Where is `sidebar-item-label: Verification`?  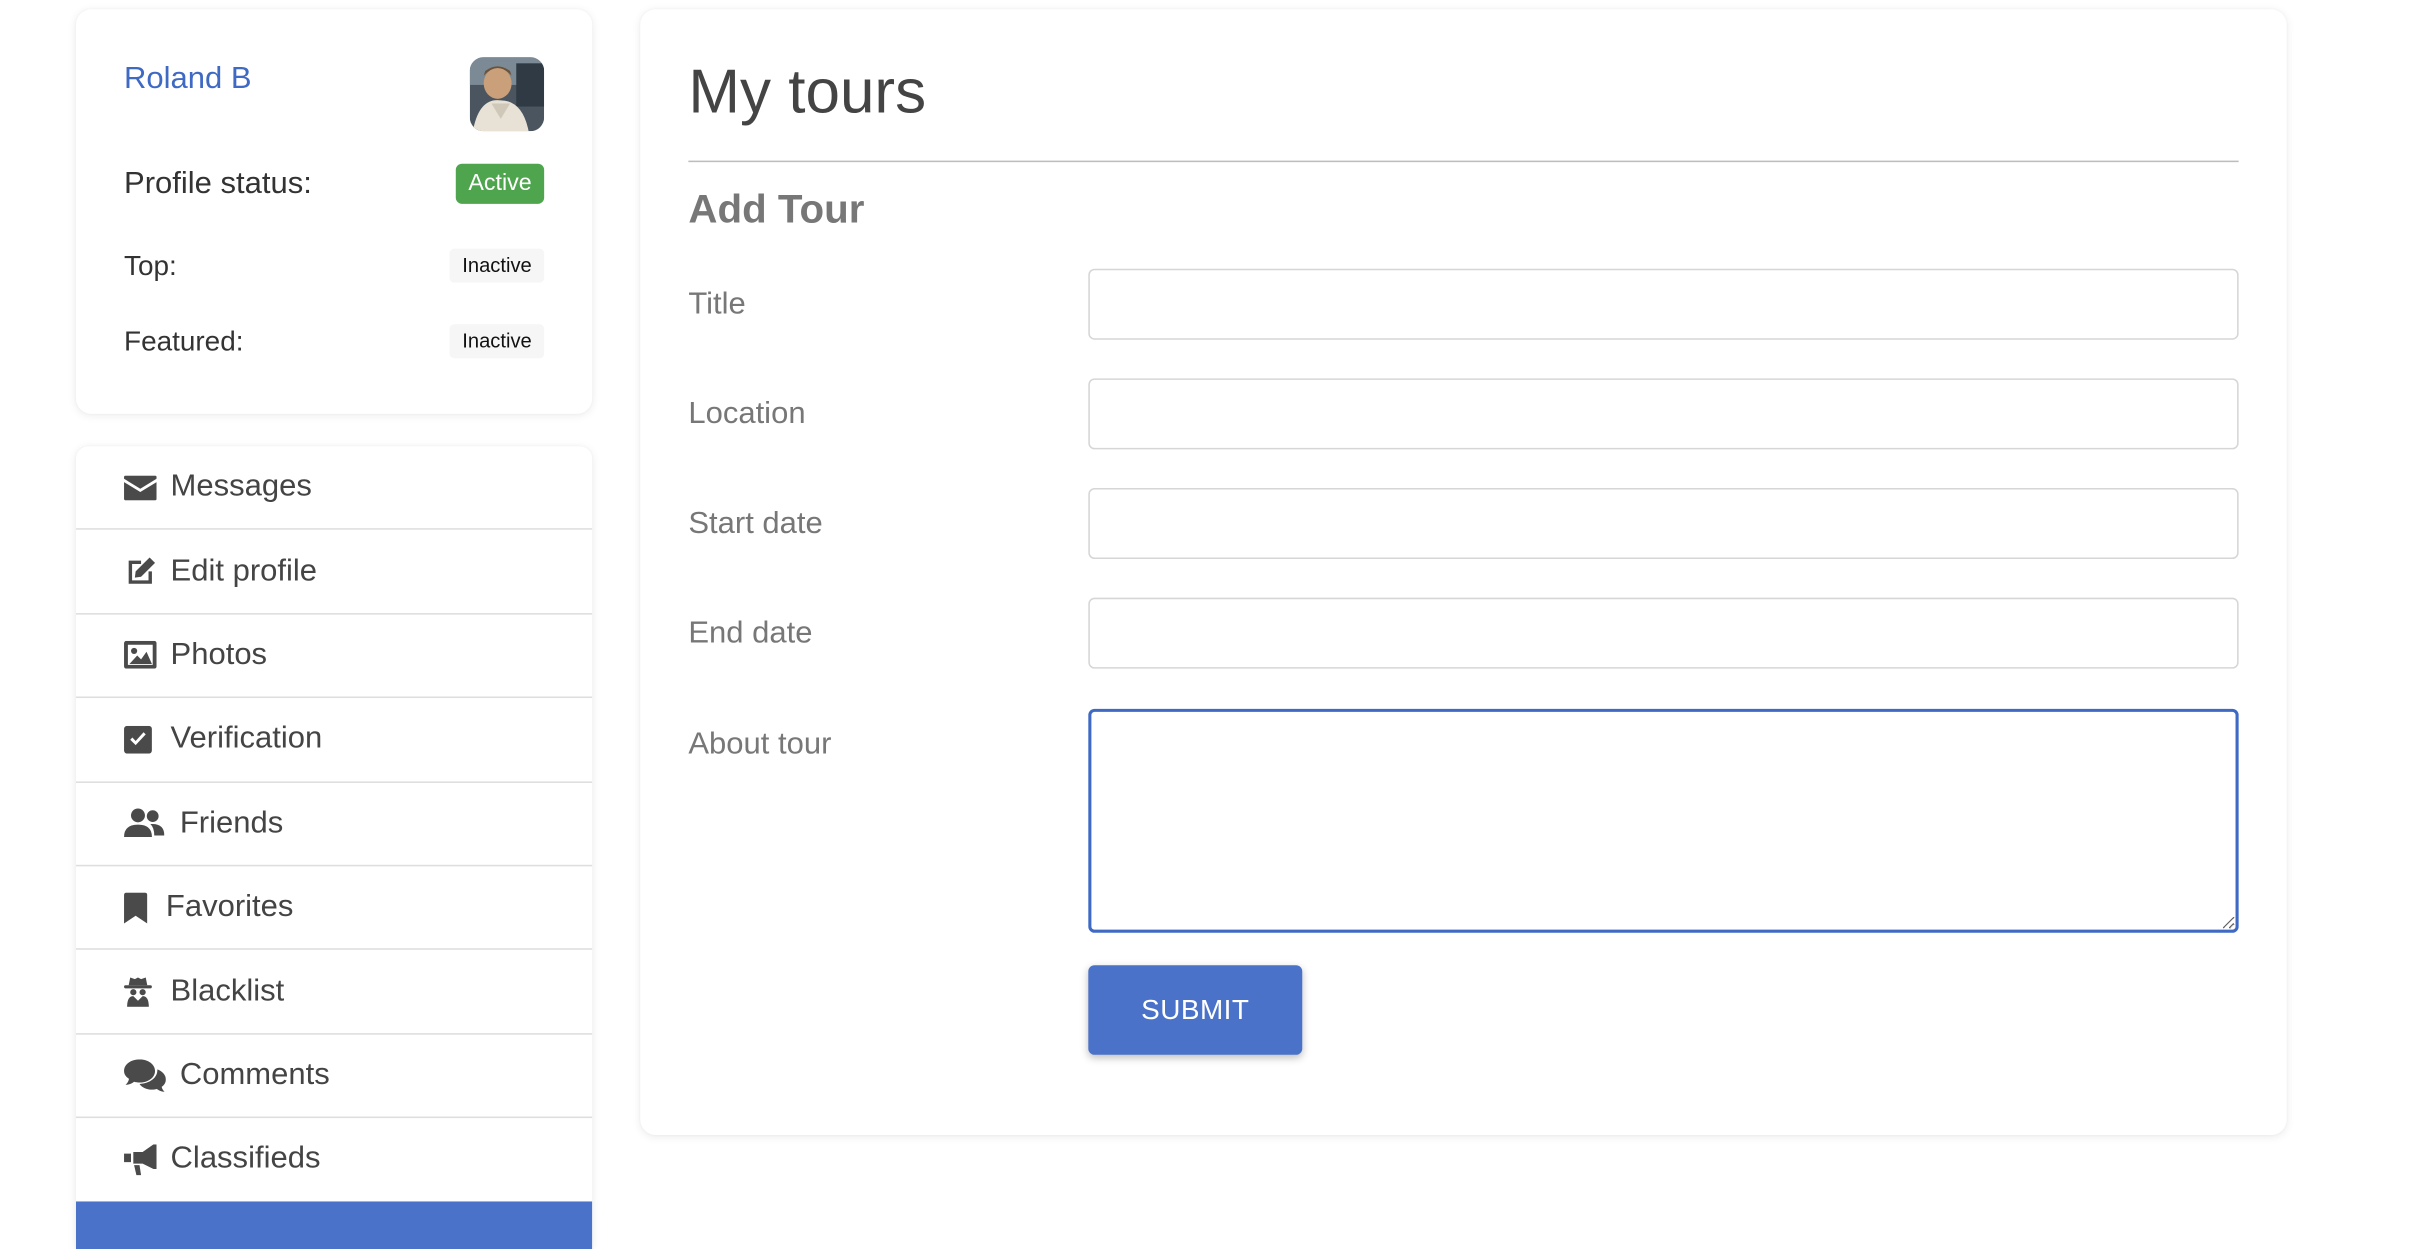 sidebar-item-label: Verification is located at coordinates (246, 738).